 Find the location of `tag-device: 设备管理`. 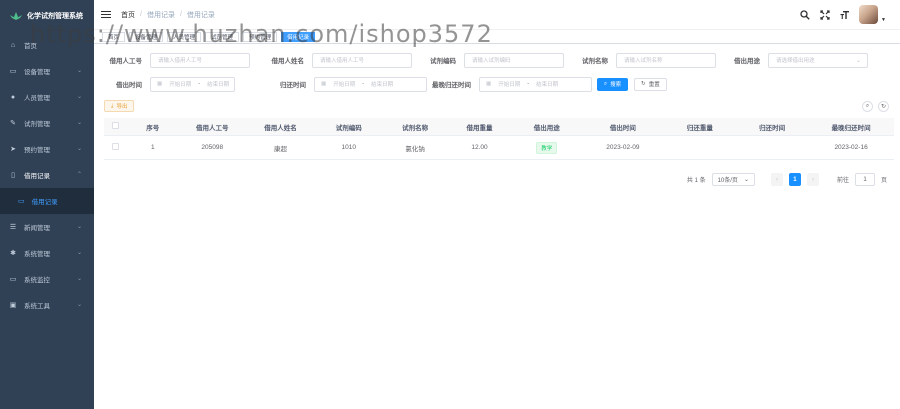

tag-device: 设备管理 is located at coordinates (146, 36).